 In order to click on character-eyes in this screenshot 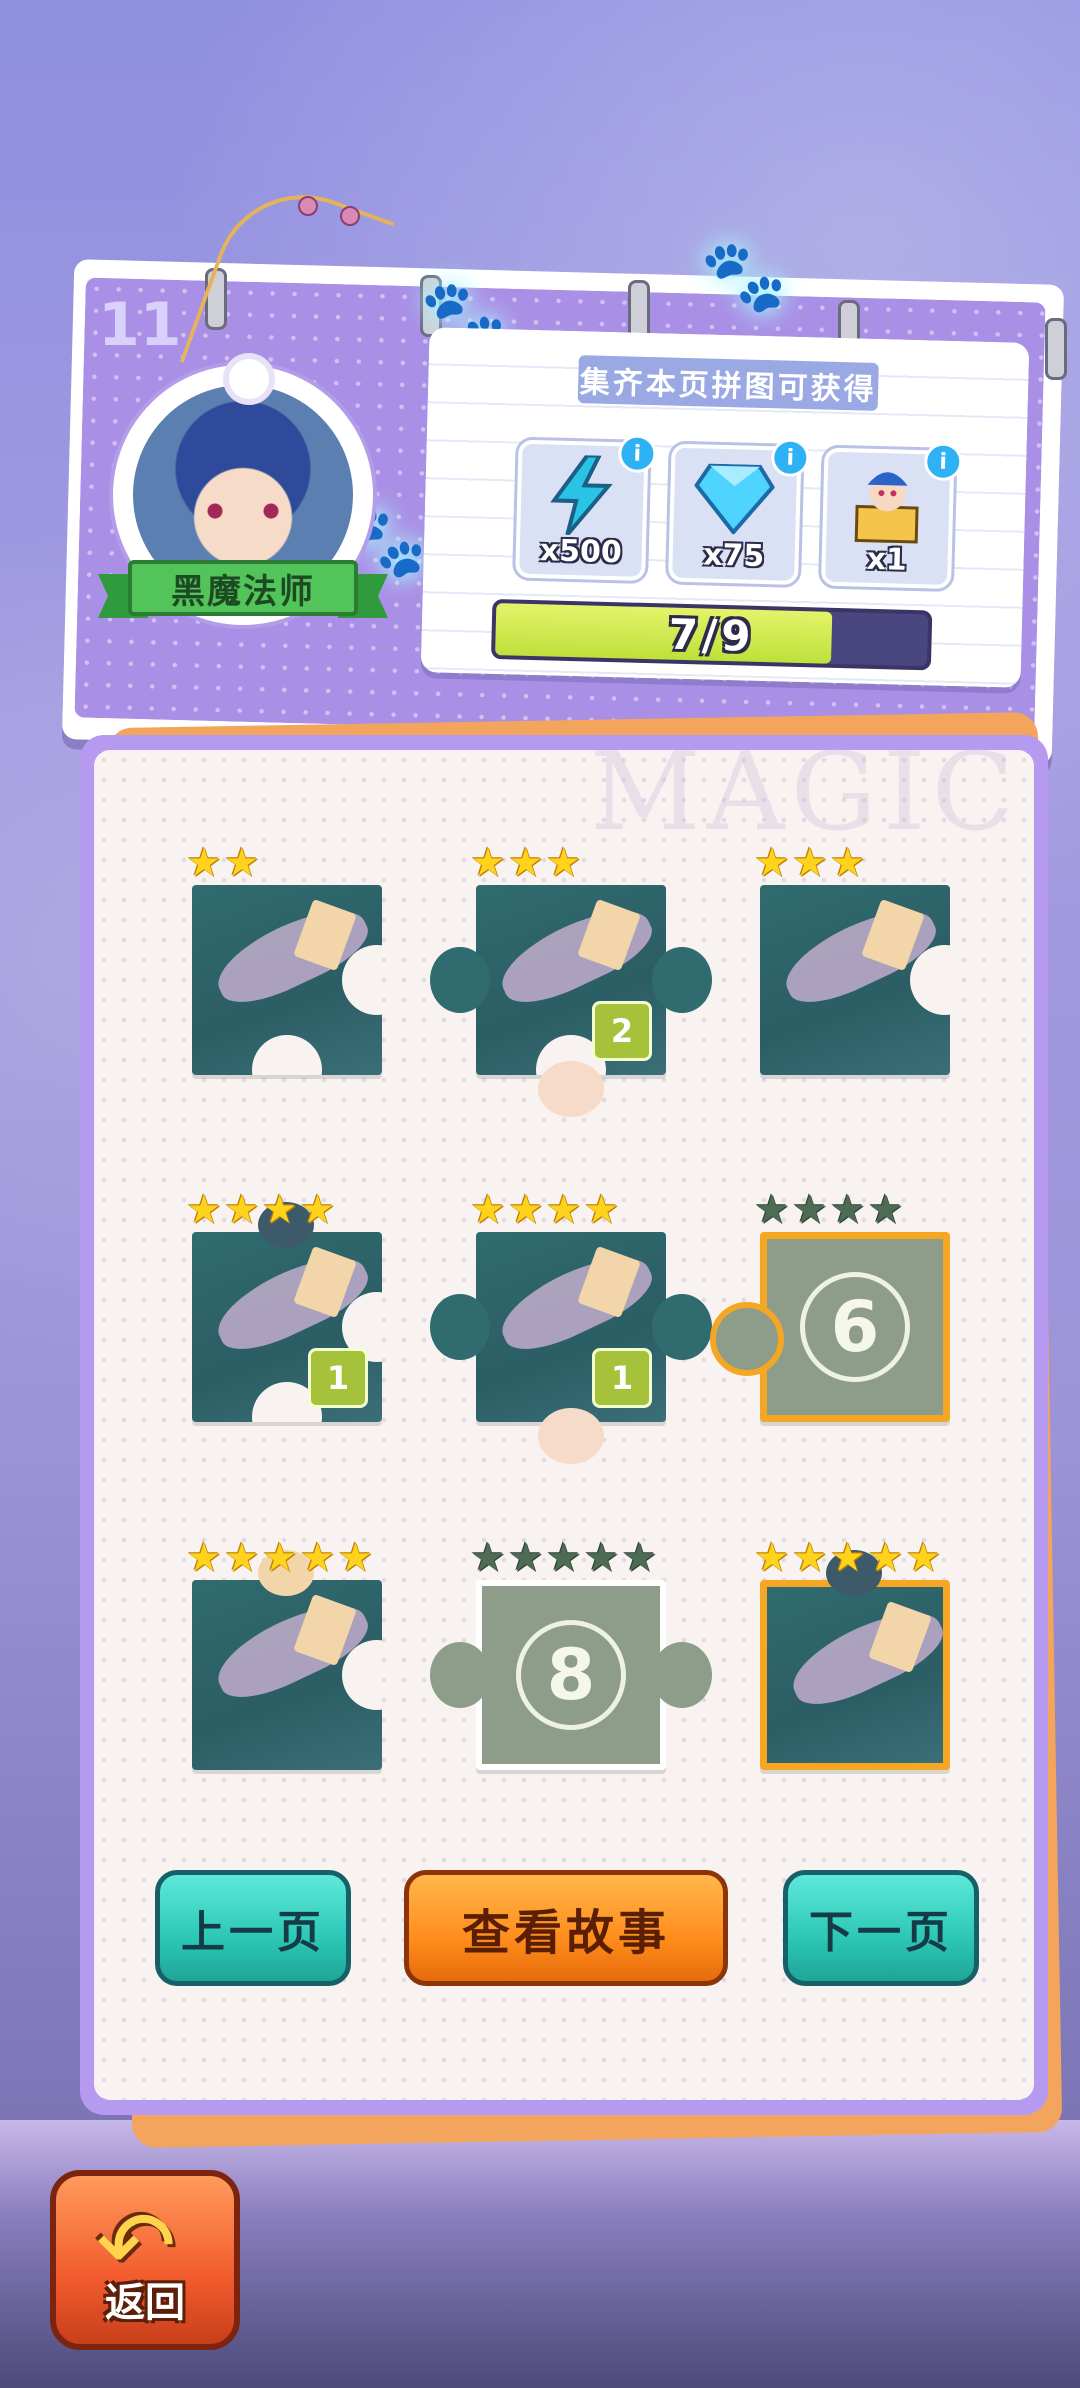, I will do `click(243, 511)`.